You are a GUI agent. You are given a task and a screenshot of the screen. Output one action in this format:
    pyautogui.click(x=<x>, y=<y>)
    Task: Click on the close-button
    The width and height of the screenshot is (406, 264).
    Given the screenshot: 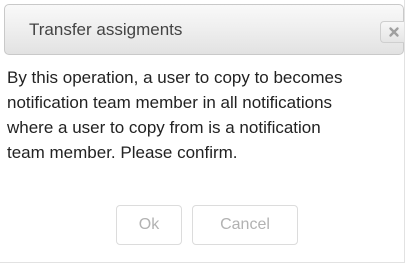 What is the action you would take?
    pyautogui.click(x=392, y=32)
    